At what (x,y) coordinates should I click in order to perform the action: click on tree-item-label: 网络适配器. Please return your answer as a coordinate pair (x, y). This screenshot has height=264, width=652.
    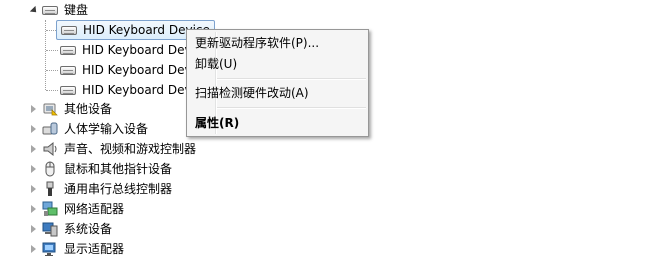
    Looking at the image, I should click on (94, 209).